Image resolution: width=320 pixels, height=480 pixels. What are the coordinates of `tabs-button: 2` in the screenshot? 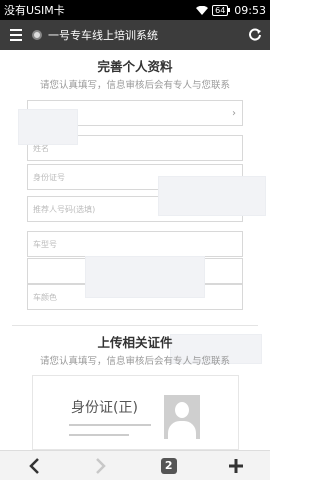 It's located at (169, 465).